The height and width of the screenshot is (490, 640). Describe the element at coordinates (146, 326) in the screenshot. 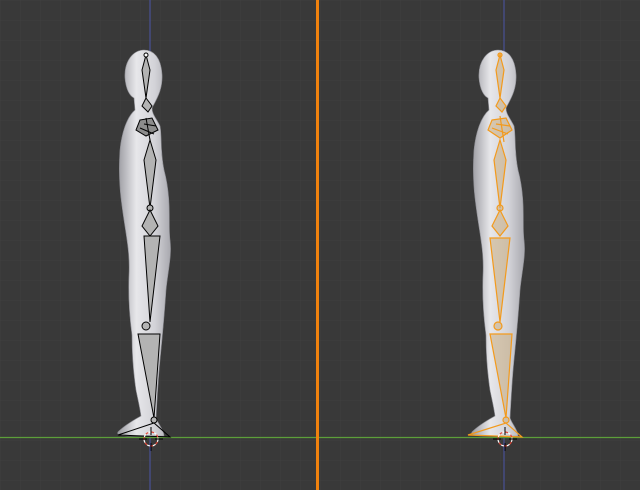

I see `joint-knee-left` at that location.